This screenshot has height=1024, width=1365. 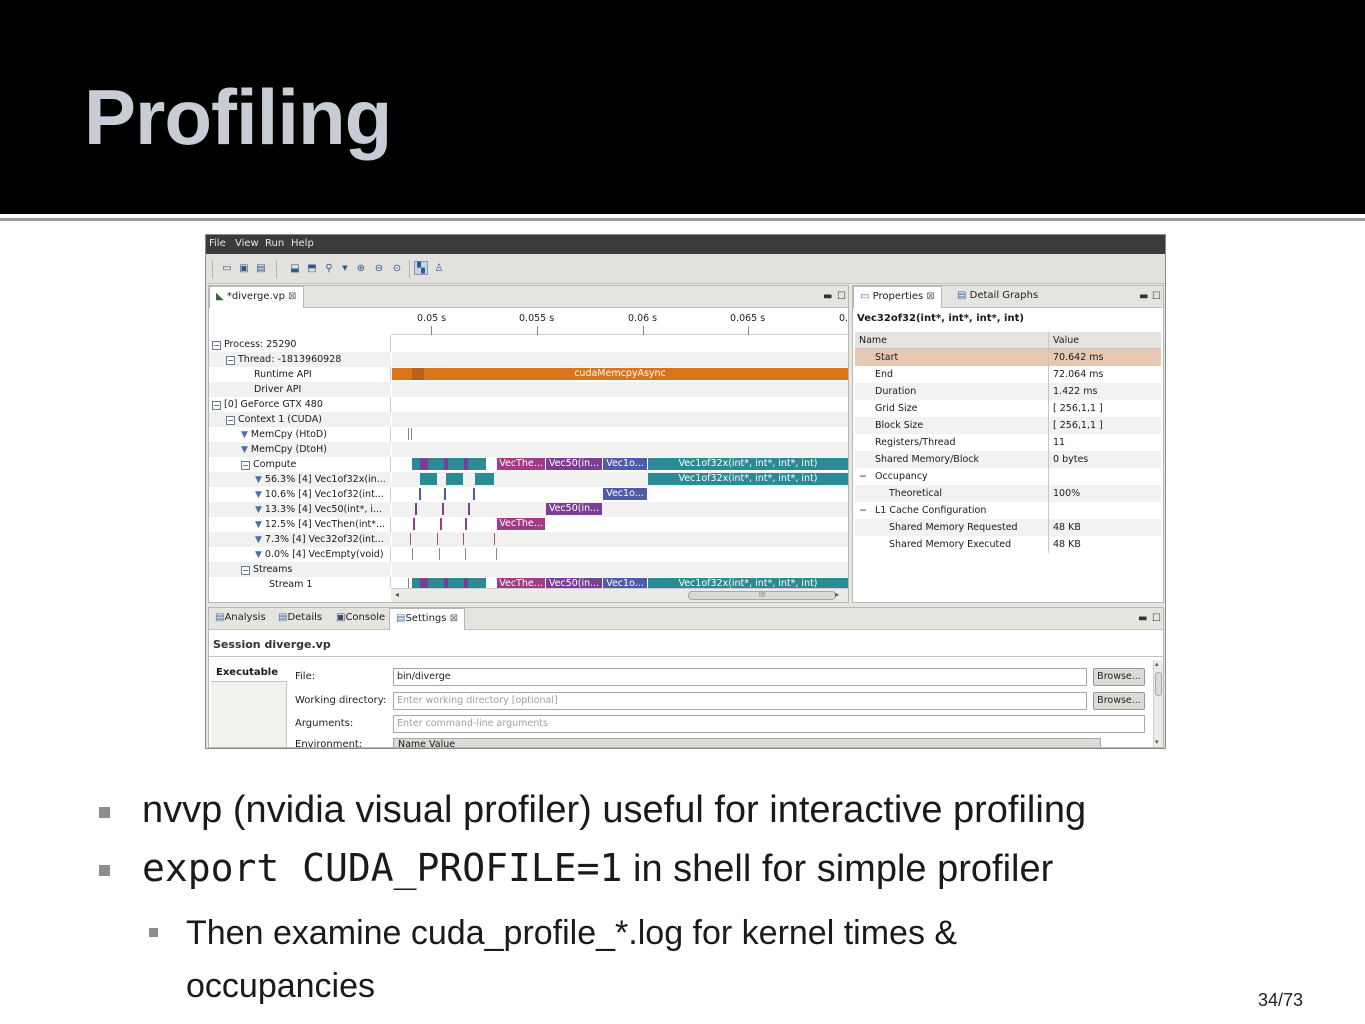 What do you see at coordinates (620, 374) in the screenshot?
I see `memcpy-async-bar: cudaMemcpyAsync` at bounding box center [620, 374].